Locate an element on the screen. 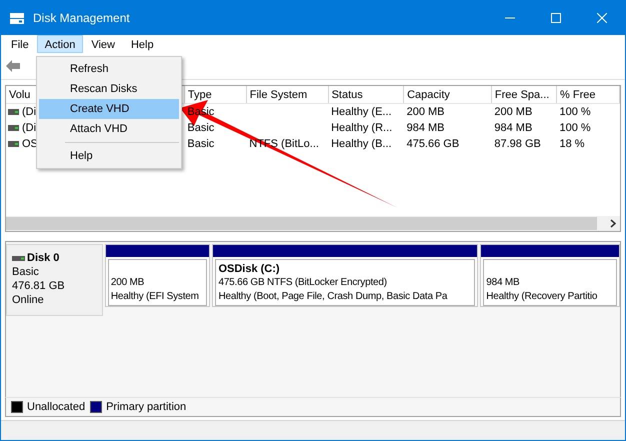 This screenshot has height=441, width=626. table-cell: 87.98 GB is located at coordinates (517, 144).